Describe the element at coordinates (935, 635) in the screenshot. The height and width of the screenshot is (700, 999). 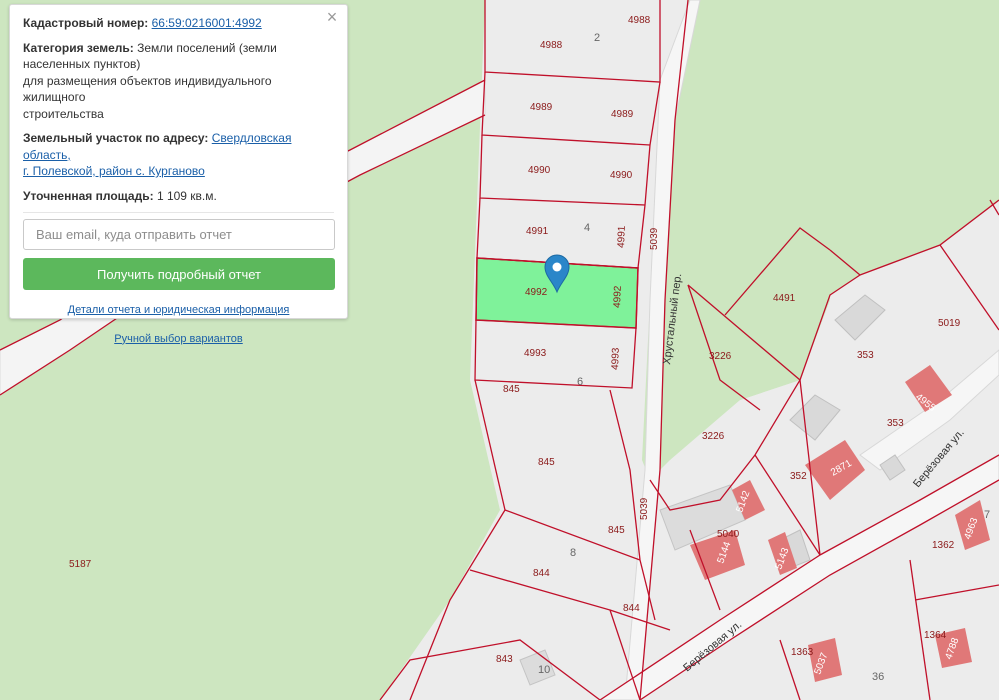
I see `plot-label: 1364` at that location.